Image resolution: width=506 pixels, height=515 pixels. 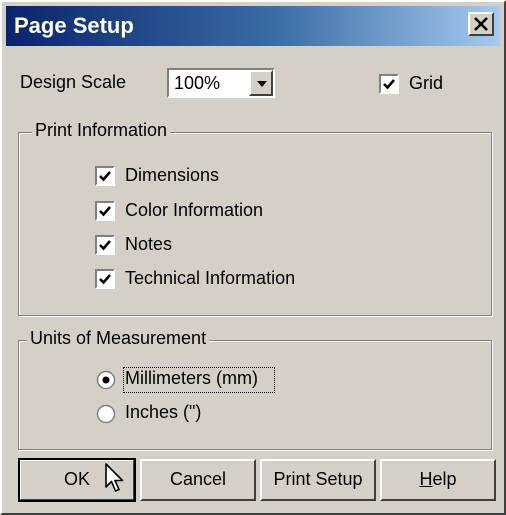 I want to click on grid-label: Grid, so click(x=426, y=83).